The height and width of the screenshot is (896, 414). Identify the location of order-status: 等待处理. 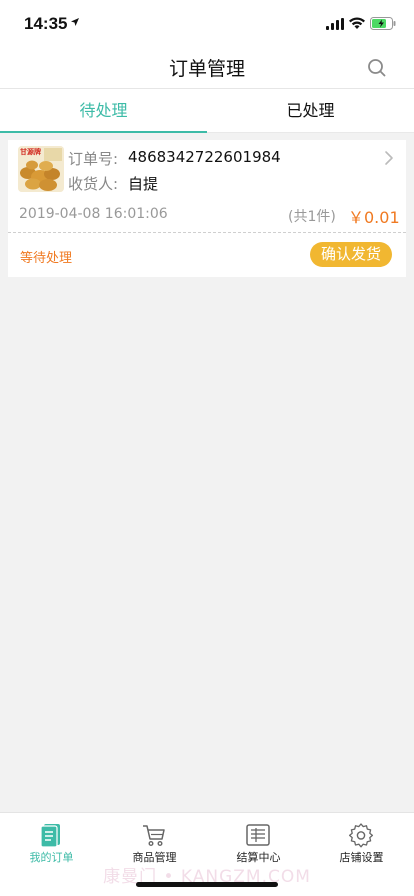
(46, 258).